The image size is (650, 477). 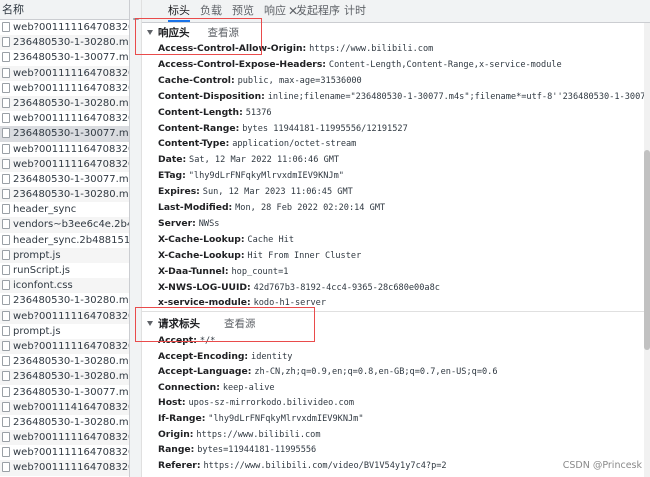 What do you see at coordinates (64, 73) in the screenshot?
I see `request-row: web?00111116470832053671` at bounding box center [64, 73].